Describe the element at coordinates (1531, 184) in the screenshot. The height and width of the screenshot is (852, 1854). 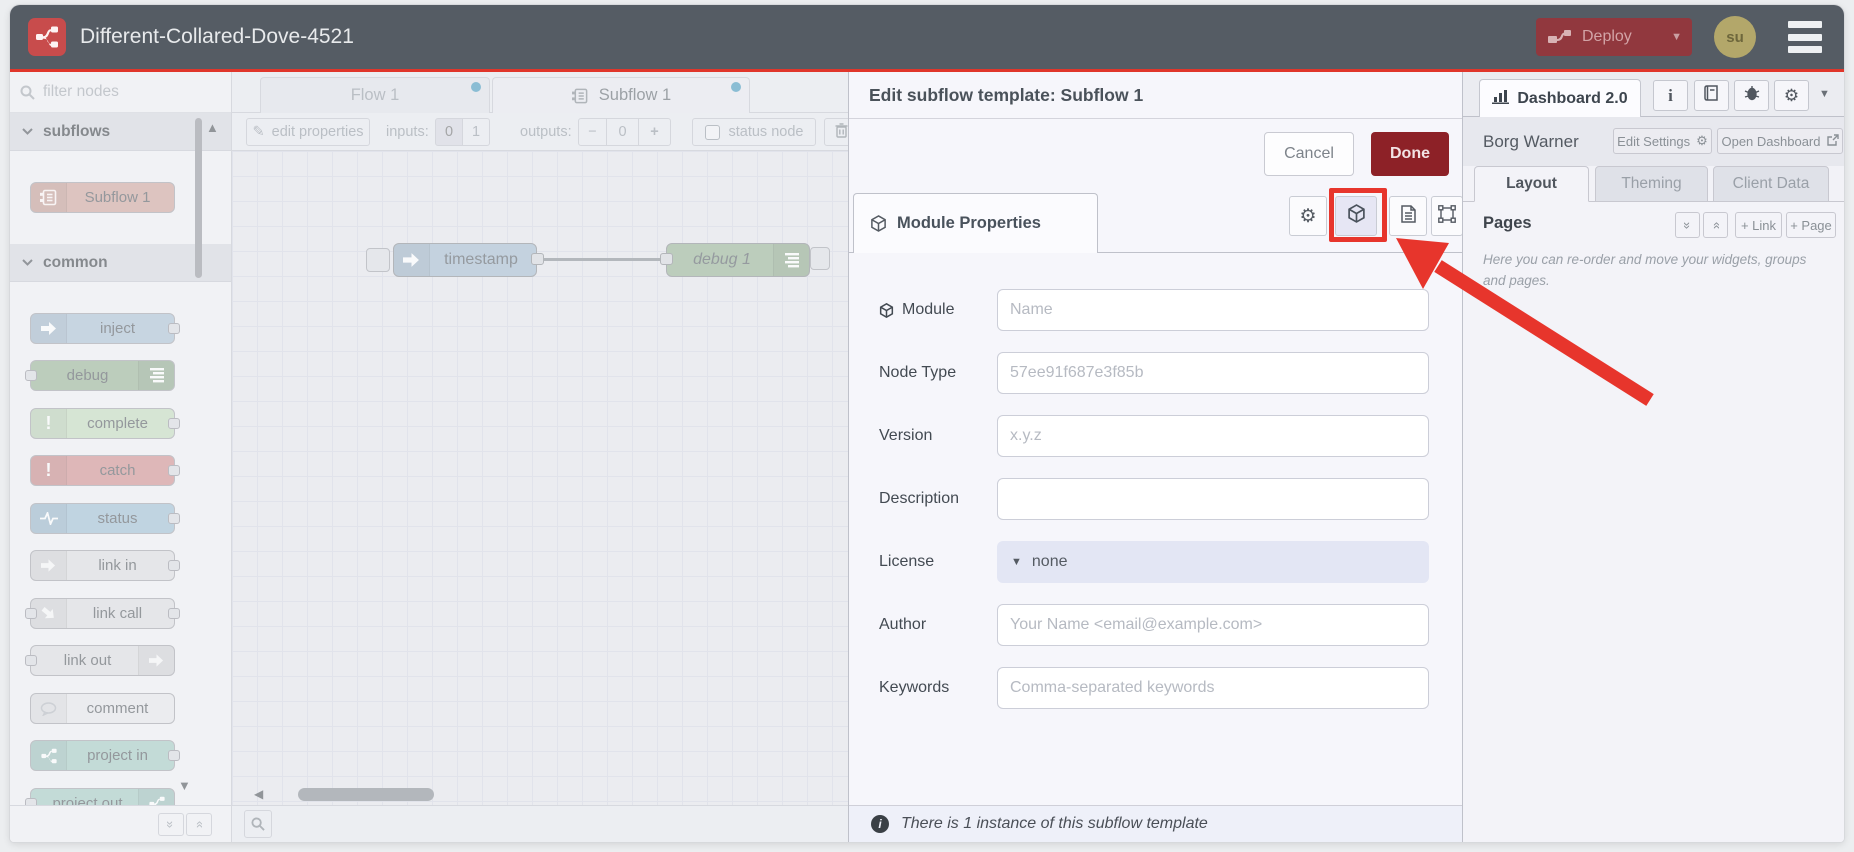
I see `tab-layout: Layout` at that location.